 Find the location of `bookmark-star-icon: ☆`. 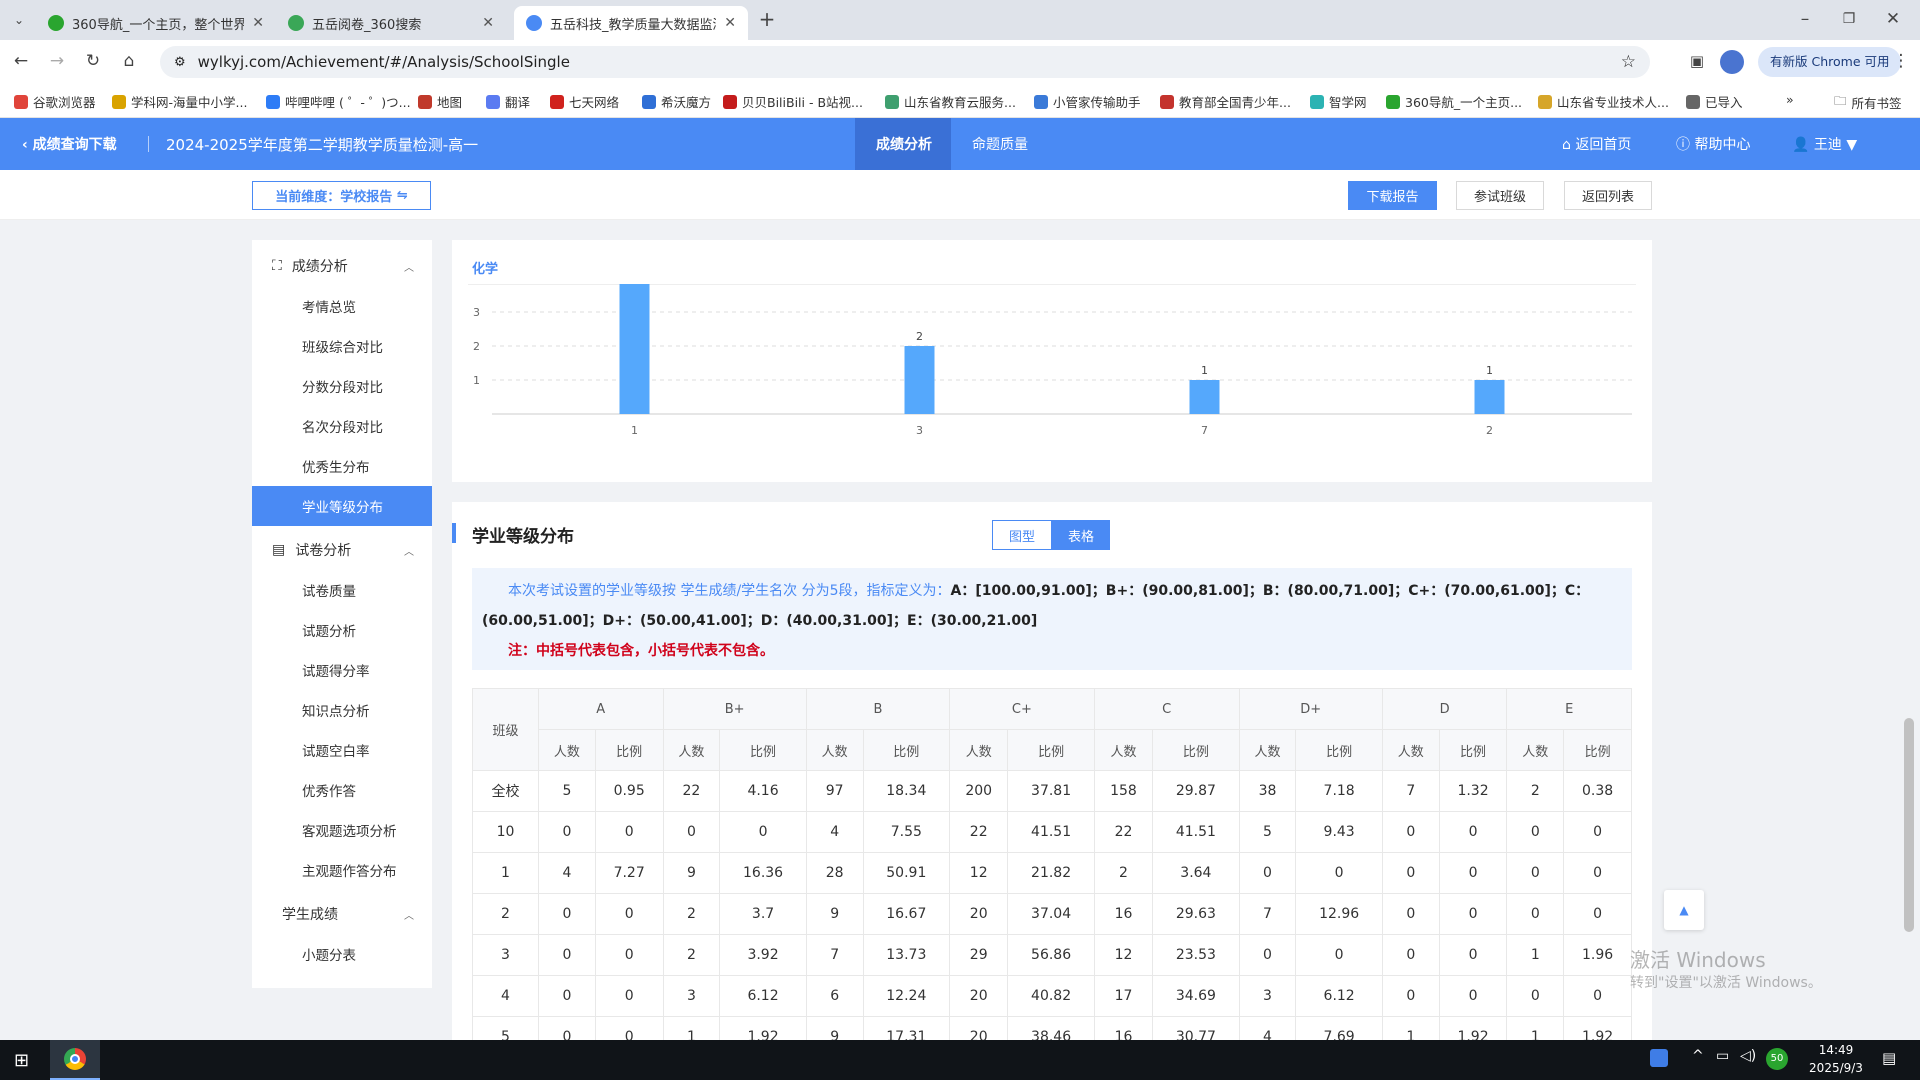

bookmark-star-icon: ☆ is located at coordinates (1628, 62).